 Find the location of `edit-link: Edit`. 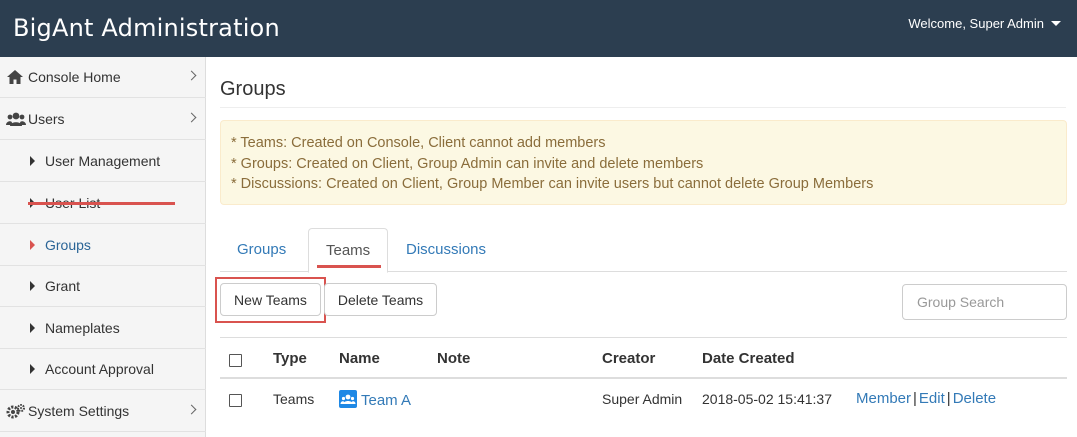

edit-link: Edit is located at coordinates (932, 398).